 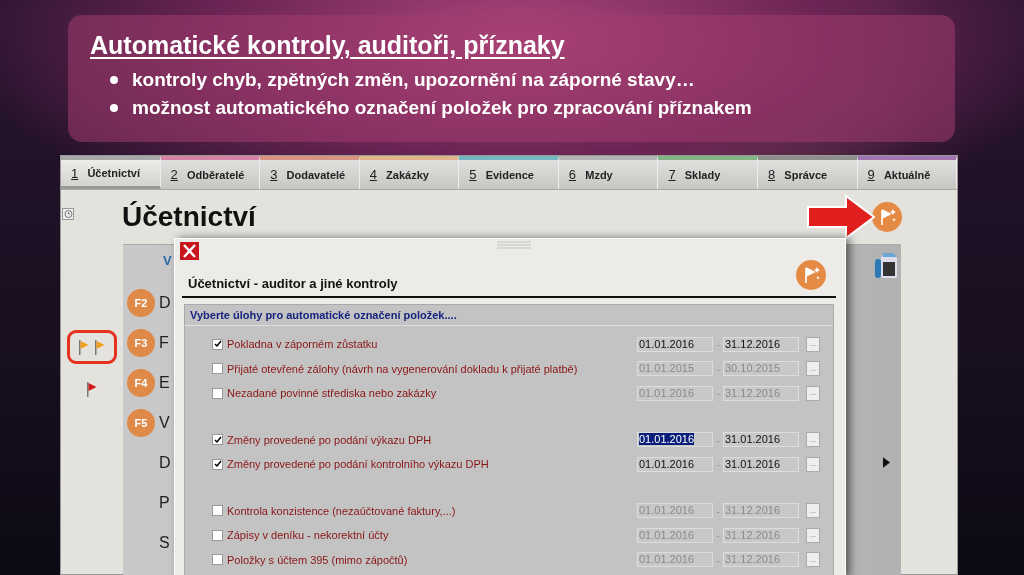 I want to click on task-label: Přijaté otevřené zálohy (návrh na vygenerování dokladu k přijaté platbě), so click(x=403, y=368).